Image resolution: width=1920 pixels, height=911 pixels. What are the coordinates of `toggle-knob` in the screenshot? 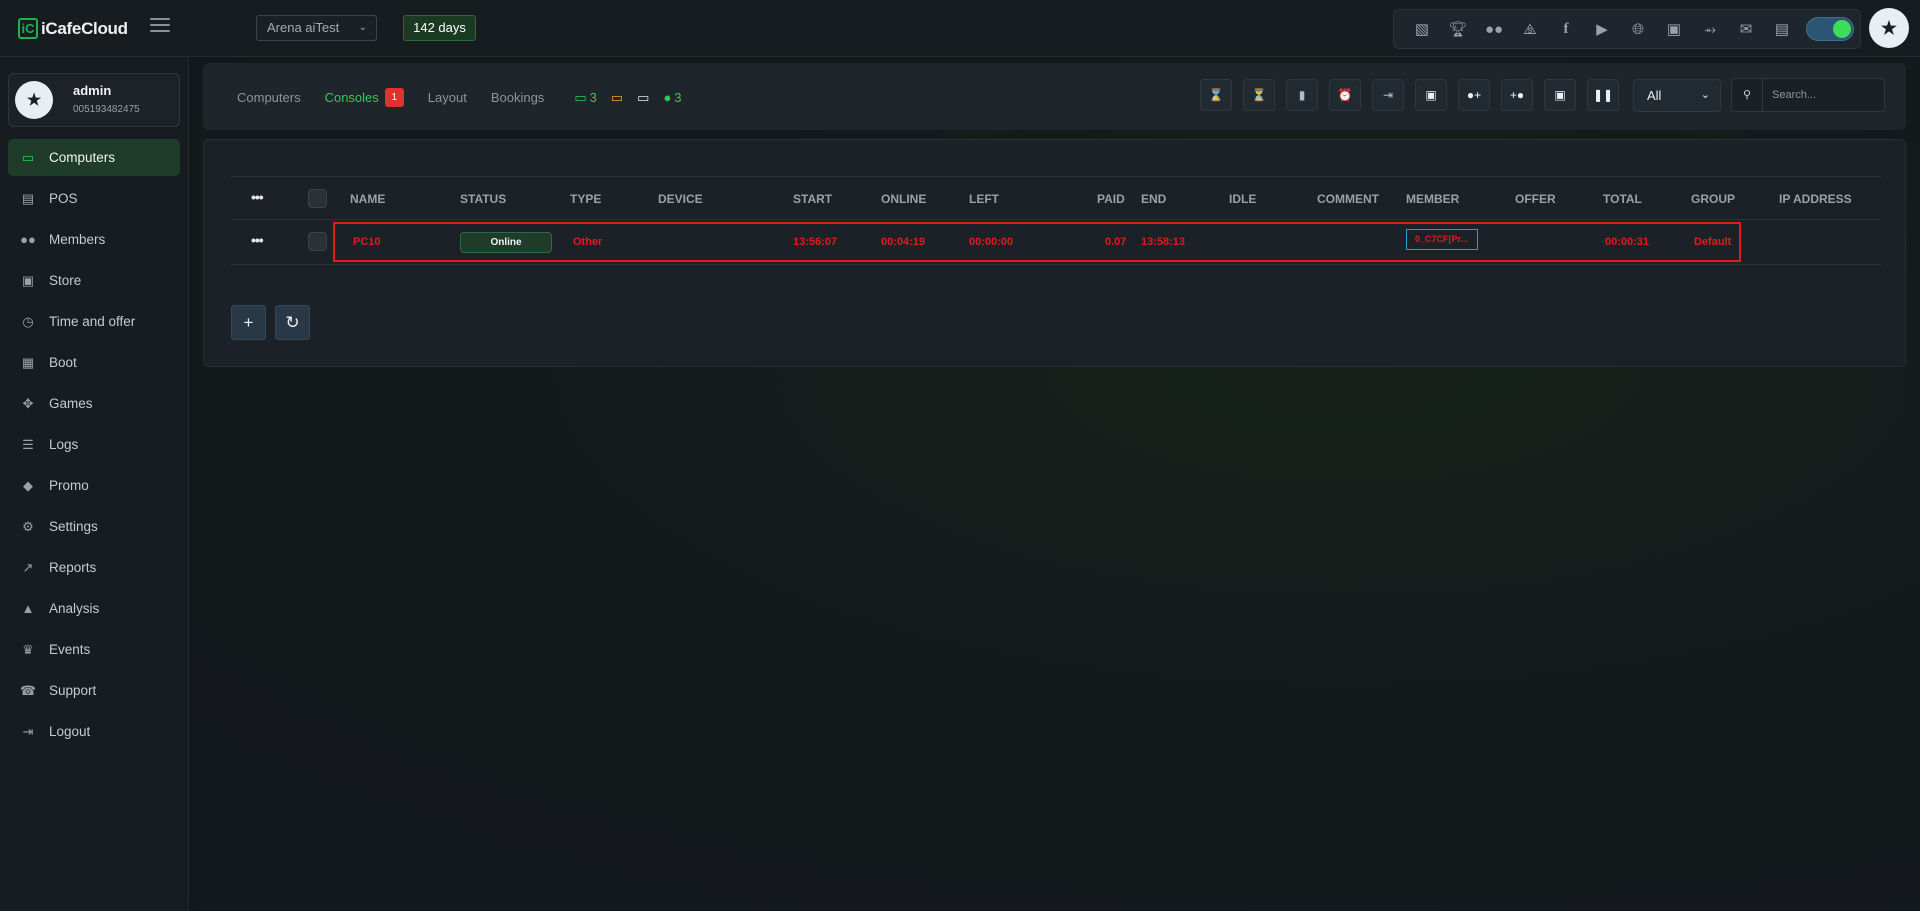 It's located at (1842, 29).